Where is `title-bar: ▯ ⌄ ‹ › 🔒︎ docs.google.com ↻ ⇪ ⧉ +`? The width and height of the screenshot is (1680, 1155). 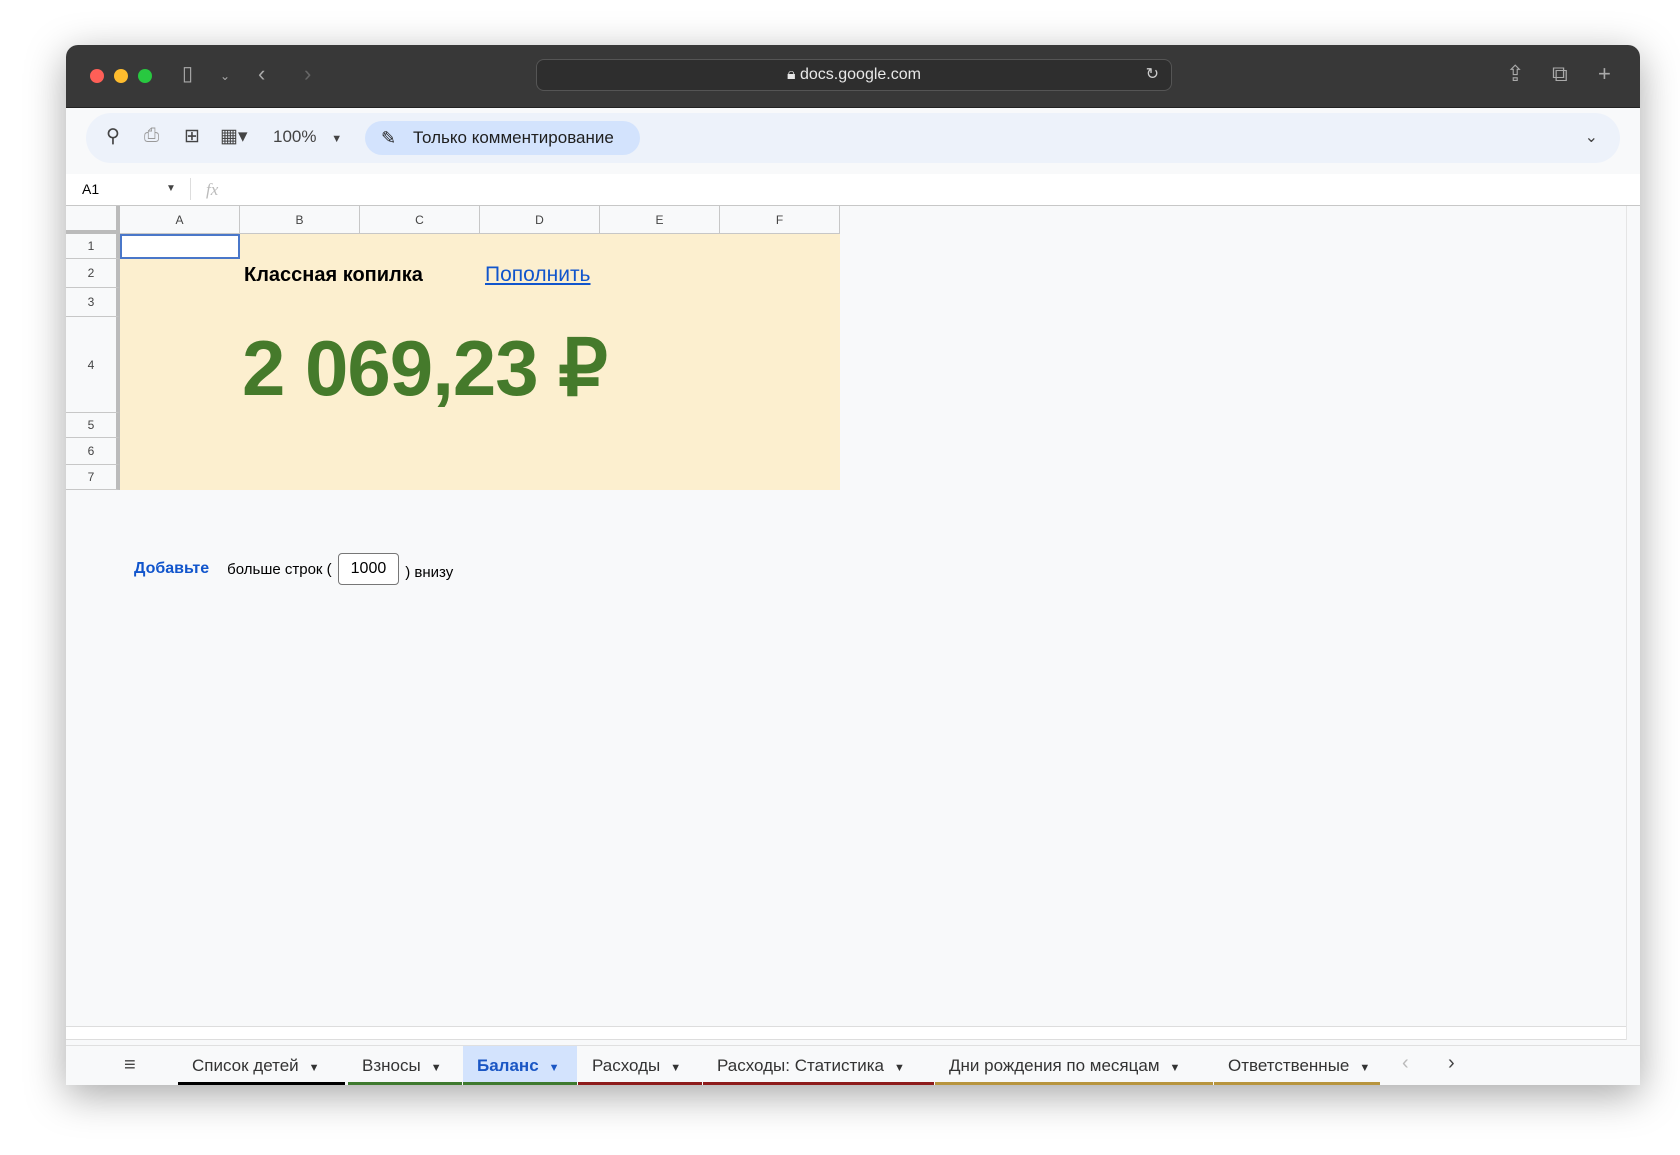 title-bar: ▯ ⌄ ‹ › 🔒︎ docs.google.com ↻ ⇪ ⧉ + is located at coordinates (853, 76).